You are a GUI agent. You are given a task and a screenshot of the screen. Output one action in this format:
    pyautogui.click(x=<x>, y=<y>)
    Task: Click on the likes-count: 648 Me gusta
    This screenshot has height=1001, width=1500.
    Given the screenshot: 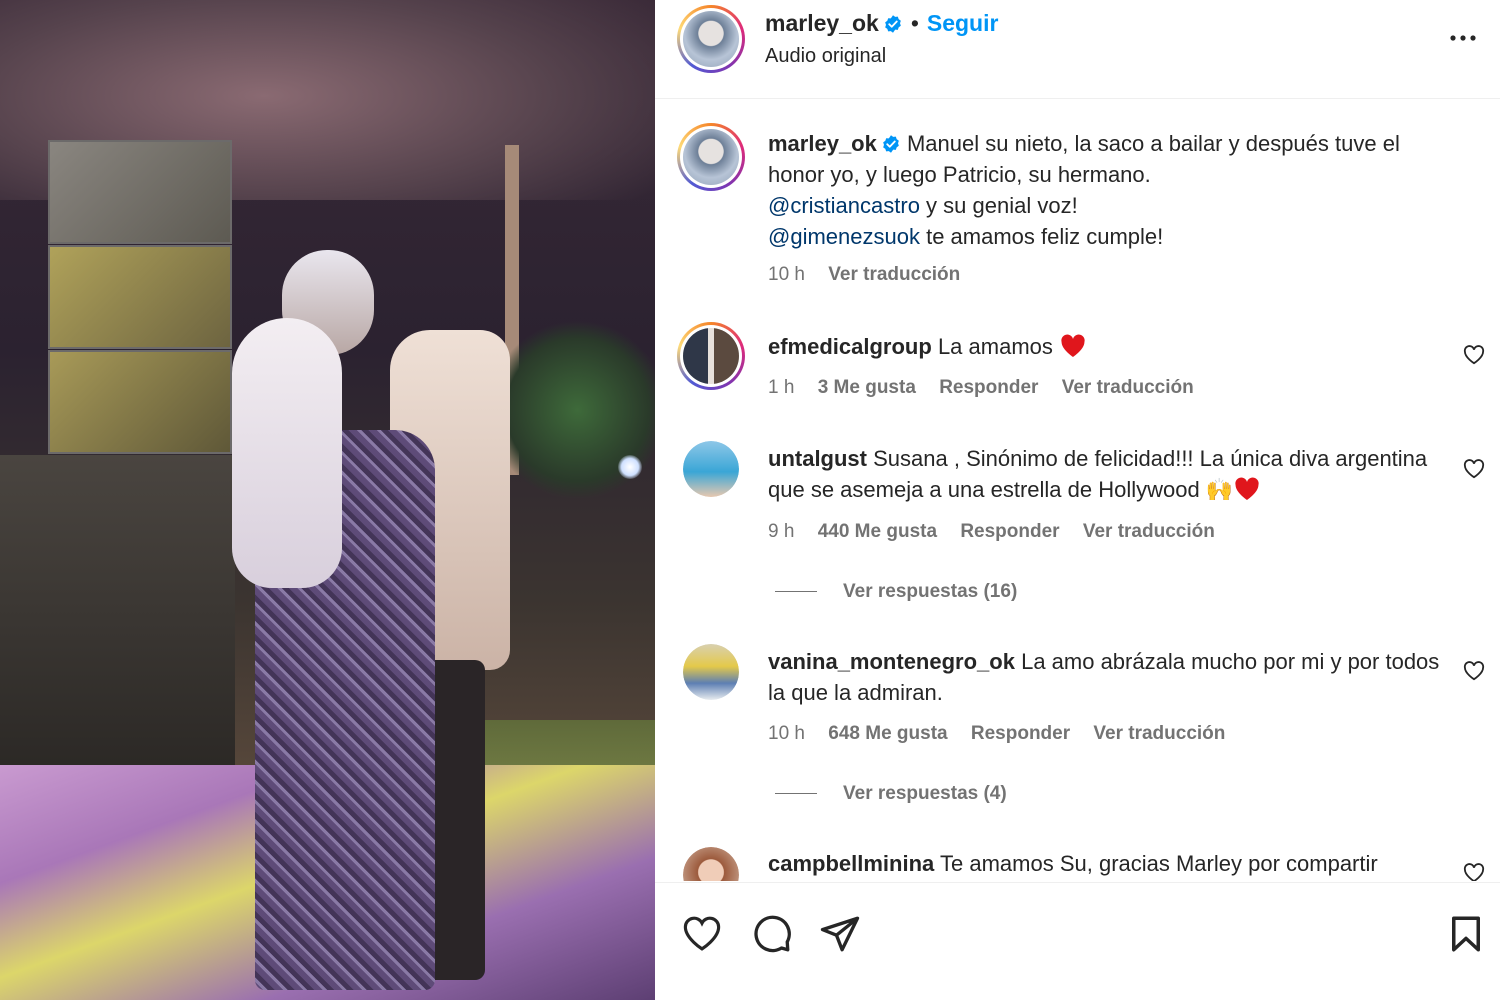 What is the action you would take?
    pyautogui.click(x=887, y=733)
    